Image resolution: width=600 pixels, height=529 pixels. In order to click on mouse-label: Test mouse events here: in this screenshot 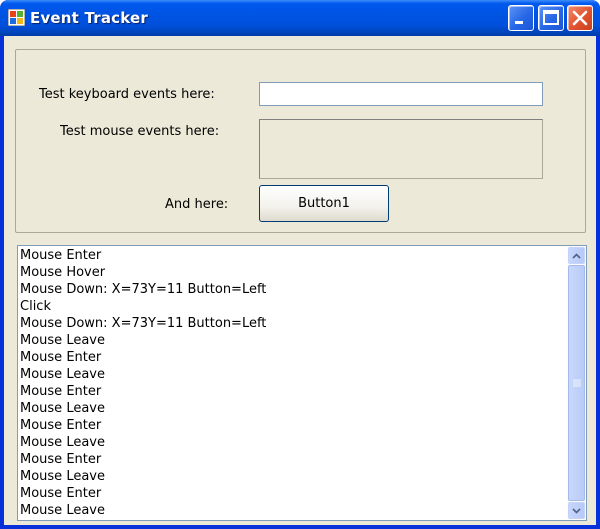, I will do `click(140, 131)`.